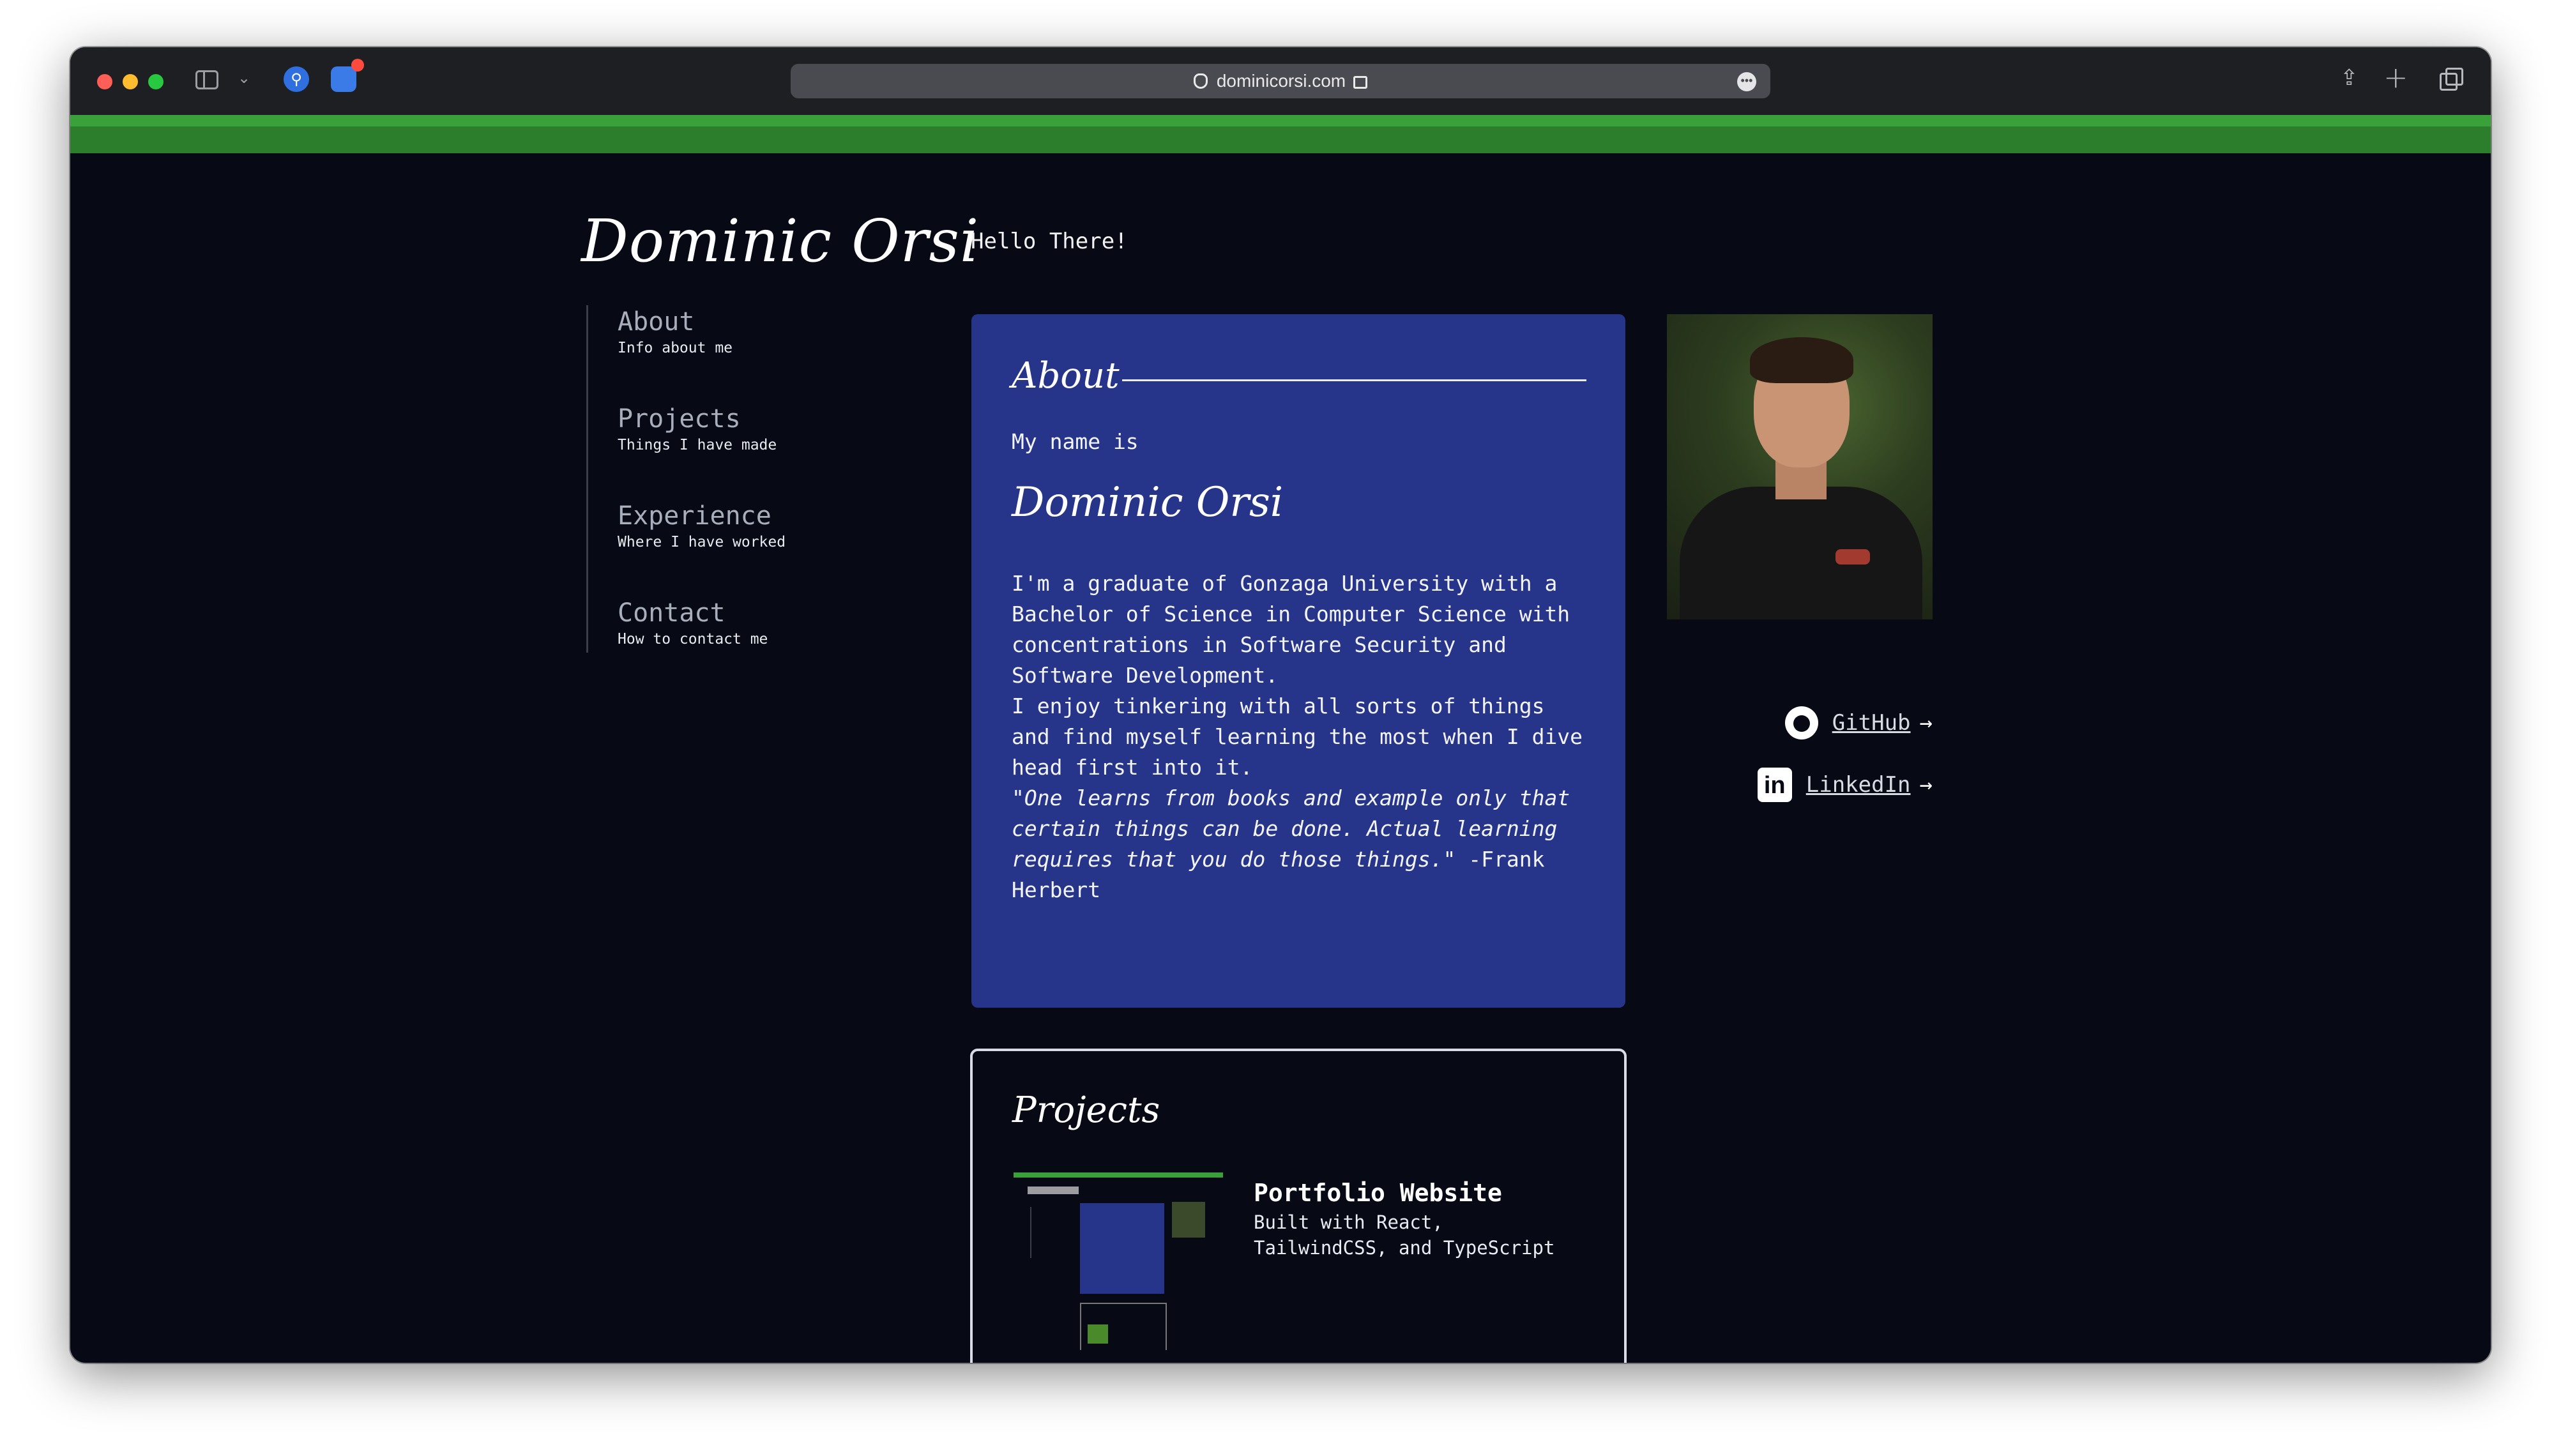 Image resolution: width=2561 pixels, height=1456 pixels. I want to click on heading-divider, so click(1354, 380).